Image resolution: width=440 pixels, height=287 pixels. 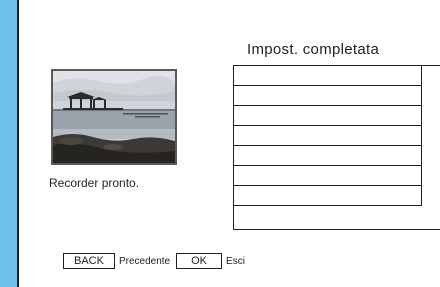 I want to click on pier-scene-image, so click(x=114, y=117).